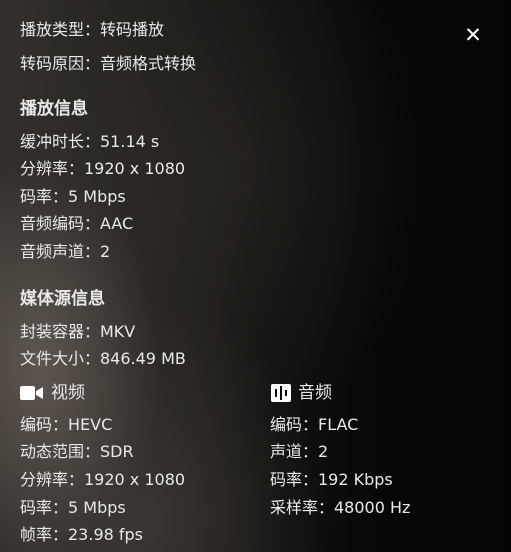  Describe the element at coordinates (82, 534) in the screenshot. I see `video-framerate: 帧率：23.98 fps` at that location.